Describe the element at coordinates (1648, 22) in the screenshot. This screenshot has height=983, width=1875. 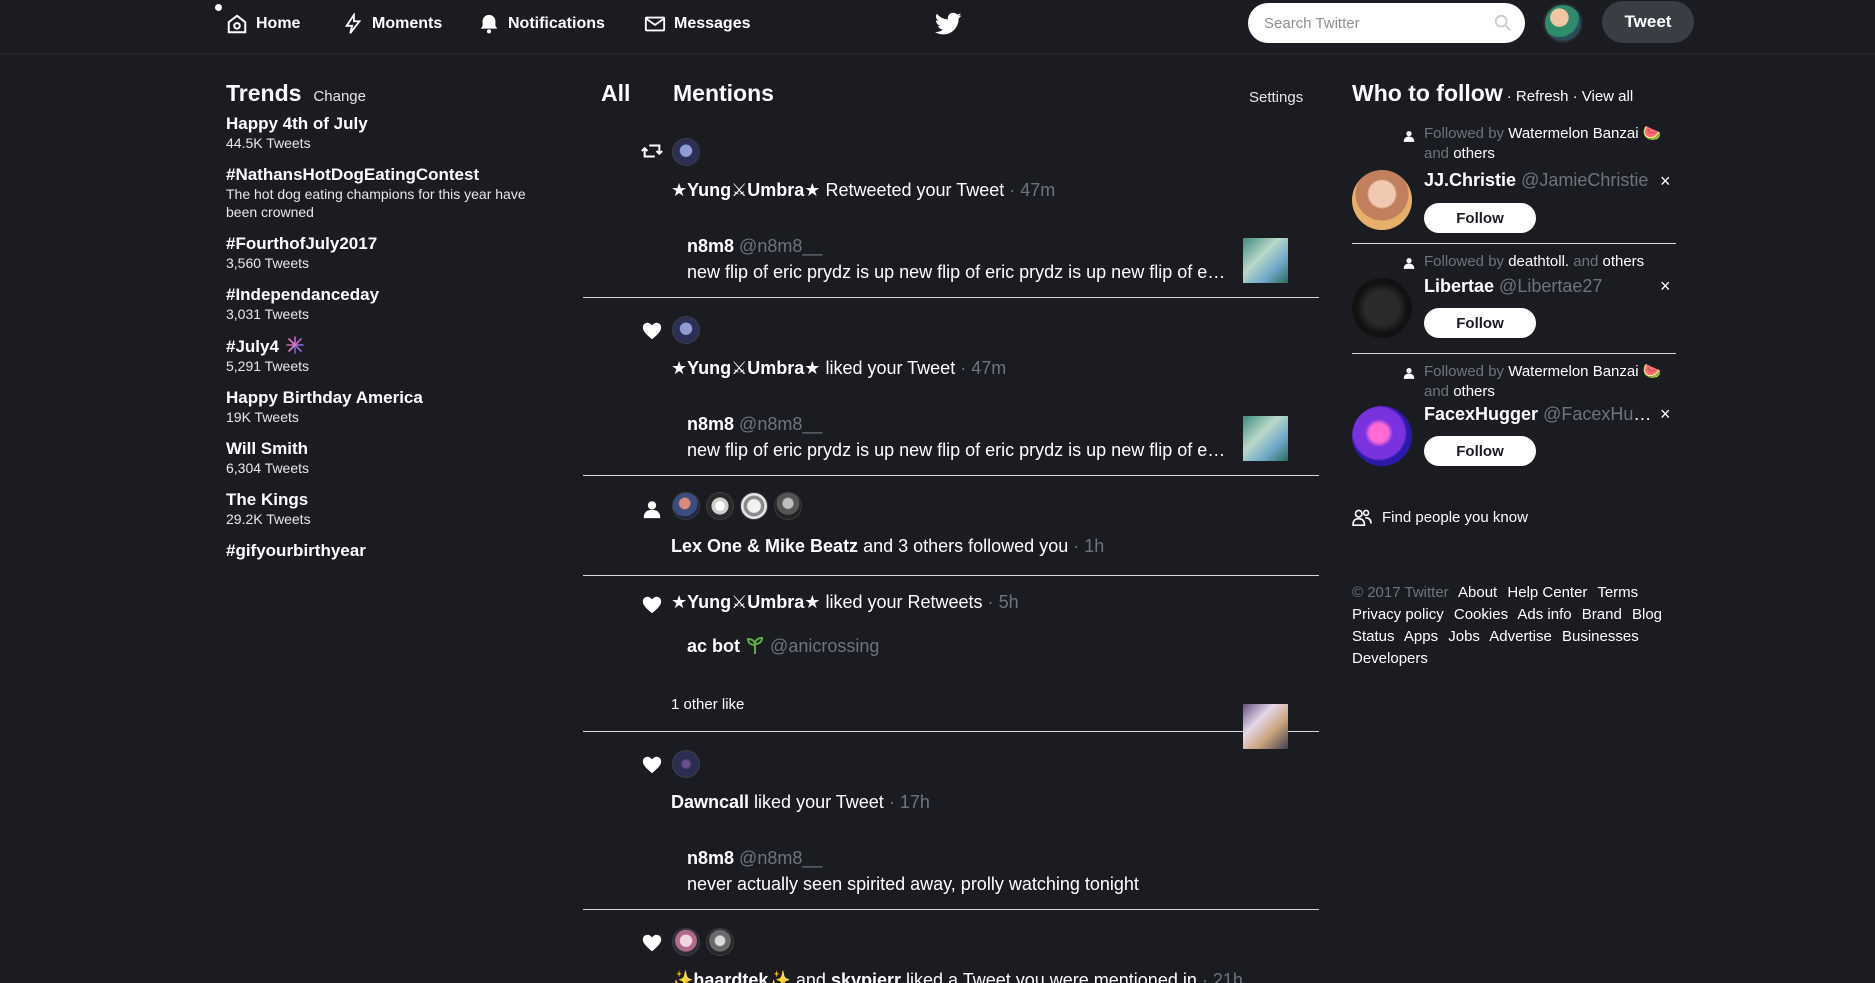
I see `tweet-button: Tweet` at that location.